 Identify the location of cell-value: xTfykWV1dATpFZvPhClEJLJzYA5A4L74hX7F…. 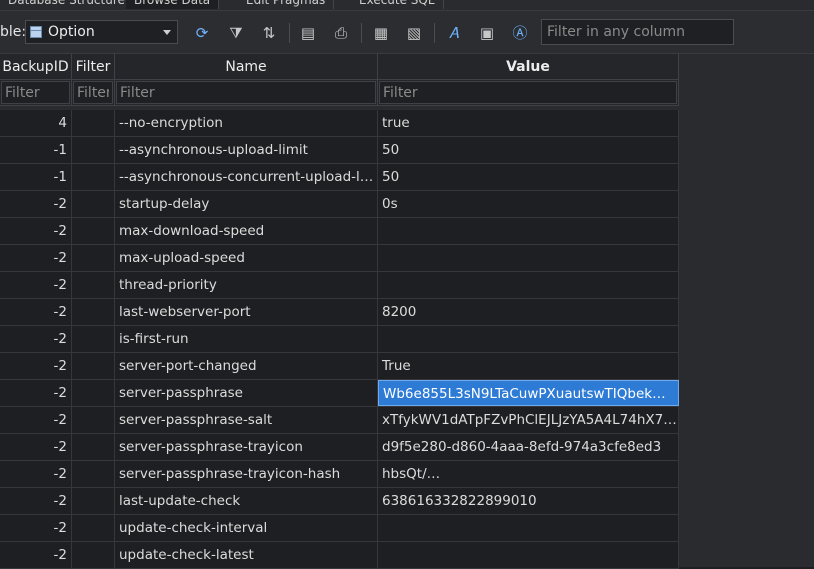
(528, 420).